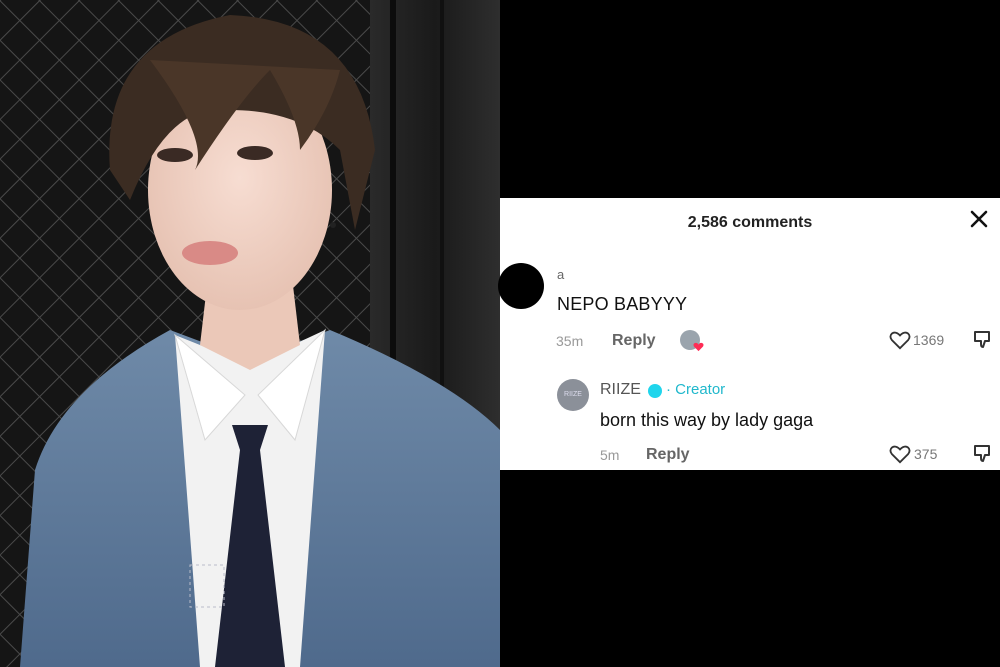  Describe the element at coordinates (573, 395) in the screenshot. I see `avatar: RIIZE` at that location.